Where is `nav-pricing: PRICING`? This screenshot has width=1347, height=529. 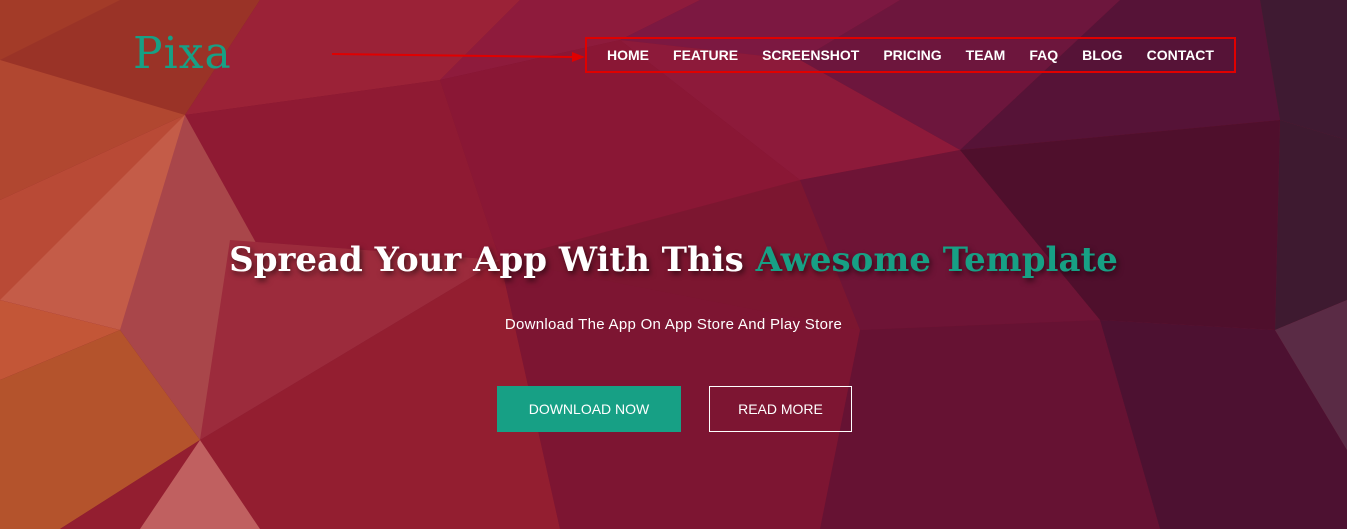
nav-pricing: PRICING is located at coordinates (912, 55).